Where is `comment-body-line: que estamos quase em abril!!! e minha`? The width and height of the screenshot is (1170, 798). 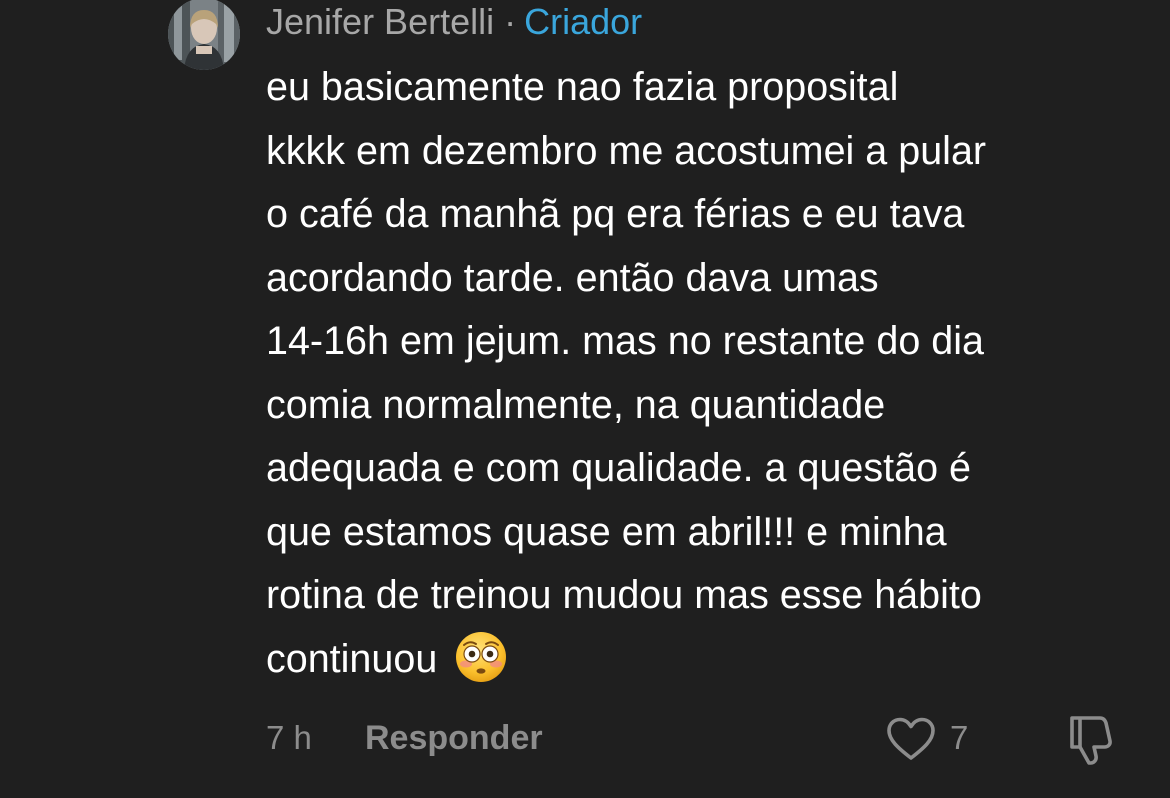
comment-body-line: que estamos quase em abril!!! e minha is located at coordinates (606, 531).